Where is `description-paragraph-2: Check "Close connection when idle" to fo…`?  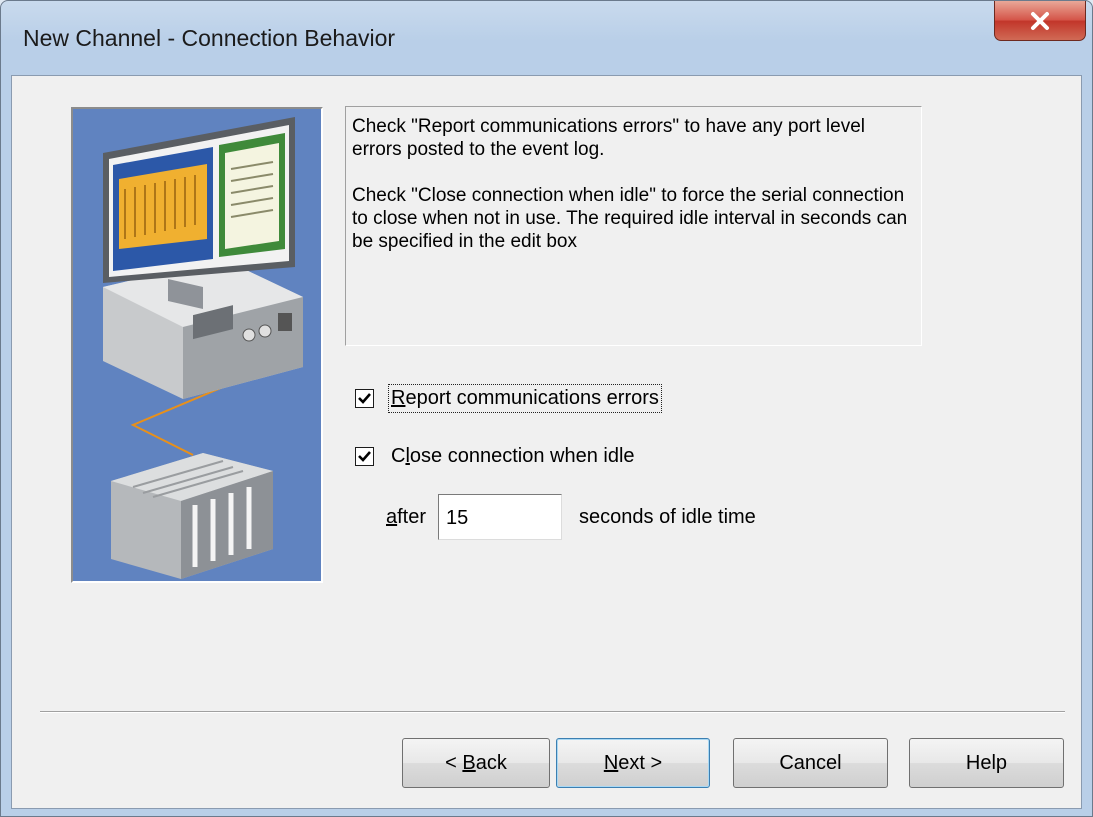 description-paragraph-2: Check "Close connection when idle" to fo… is located at coordinates (630, 218).